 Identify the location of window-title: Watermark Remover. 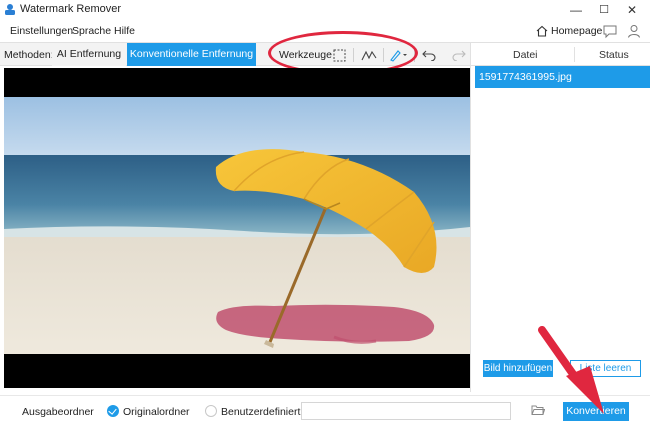
(71, 9).